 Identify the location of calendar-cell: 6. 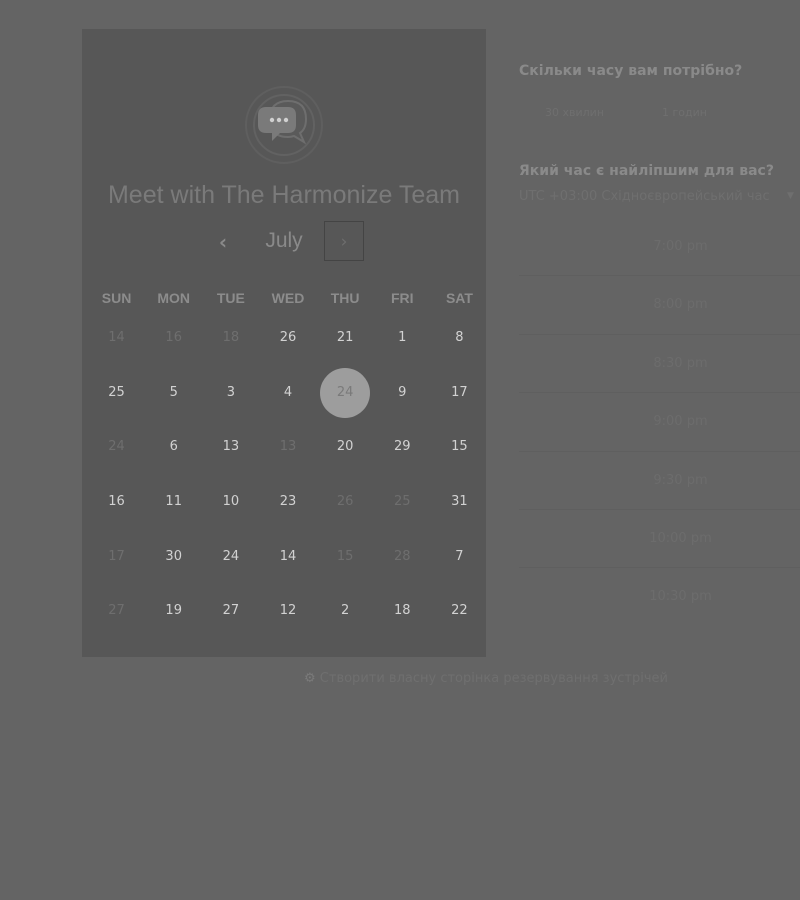
(173, 447).